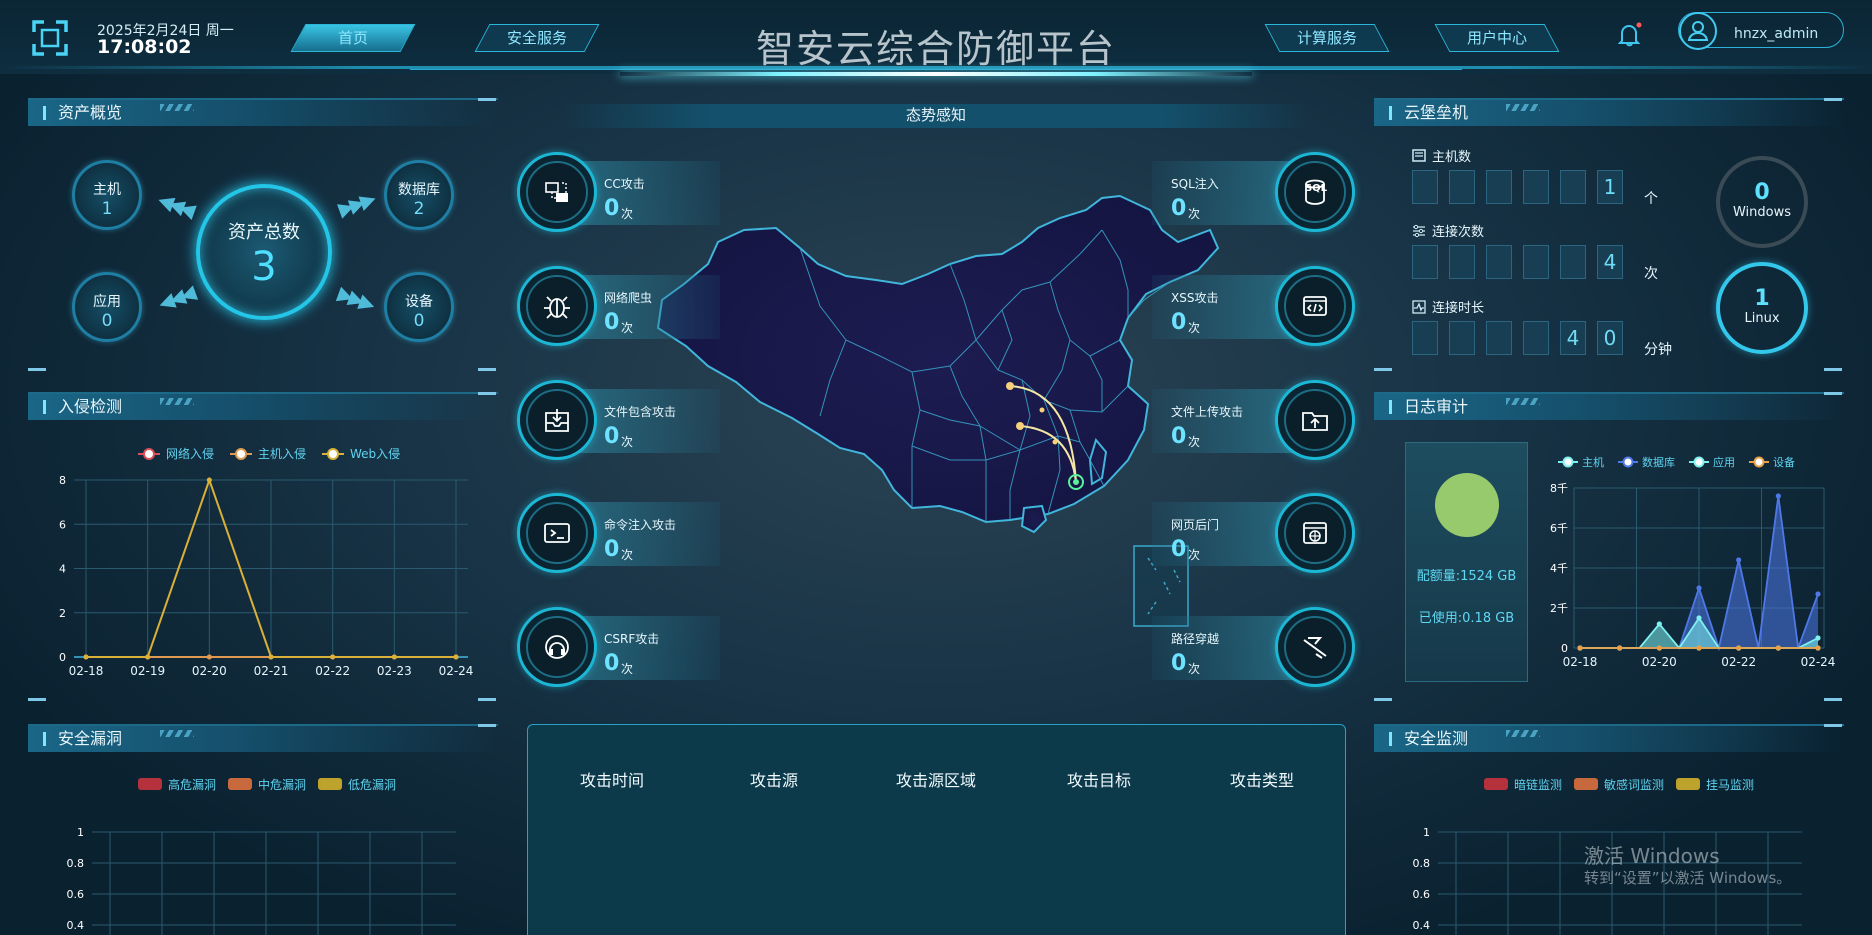 This screenshot has width=1872, height=935. I want to click on cc-attack-icon, so click(557, 192).